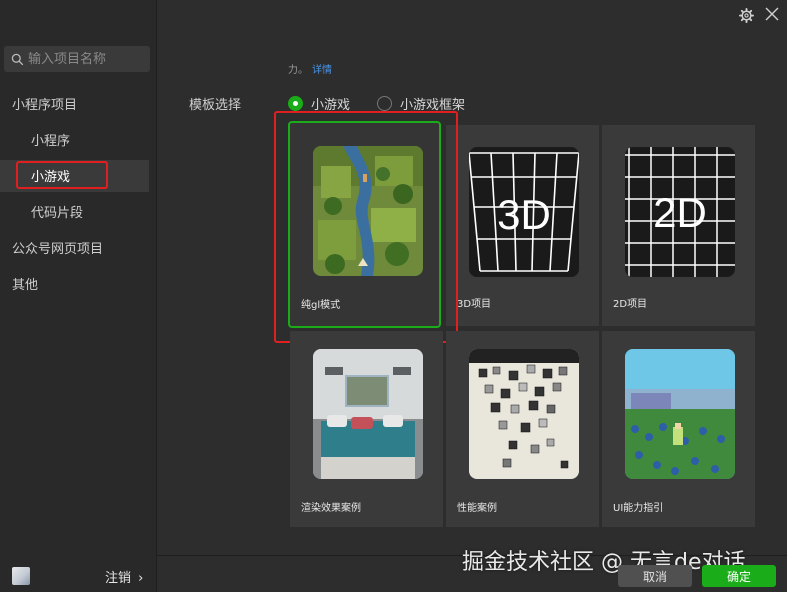 The height and width of the screenshot is (592, 787). I want to click on template-card-ui-guide: UI能力指引, so click(678, 429).